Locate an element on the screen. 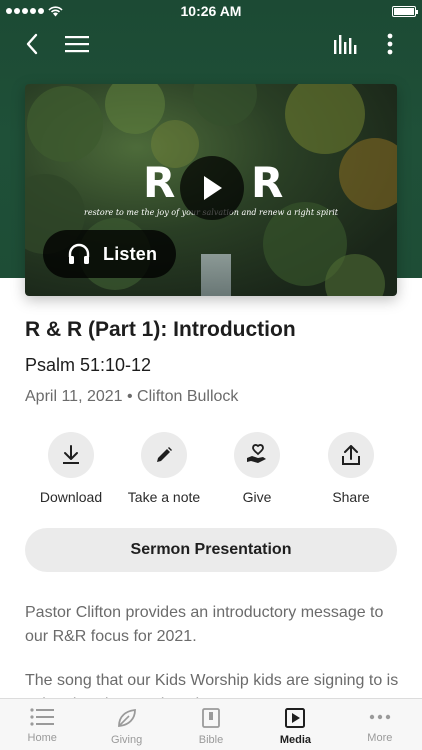 This screenshot has height=750, width=422. audio-levels-button is located at coordinates (345, 44).